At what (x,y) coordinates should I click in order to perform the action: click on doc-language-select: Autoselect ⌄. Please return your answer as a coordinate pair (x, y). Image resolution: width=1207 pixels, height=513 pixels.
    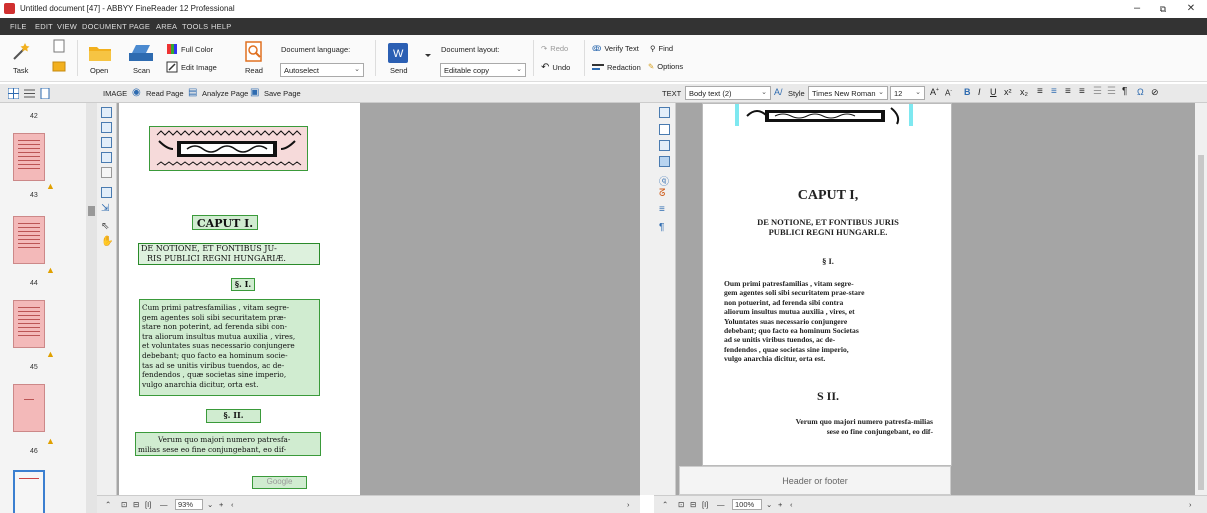
    Looking at the image, I should click on (322, 70).